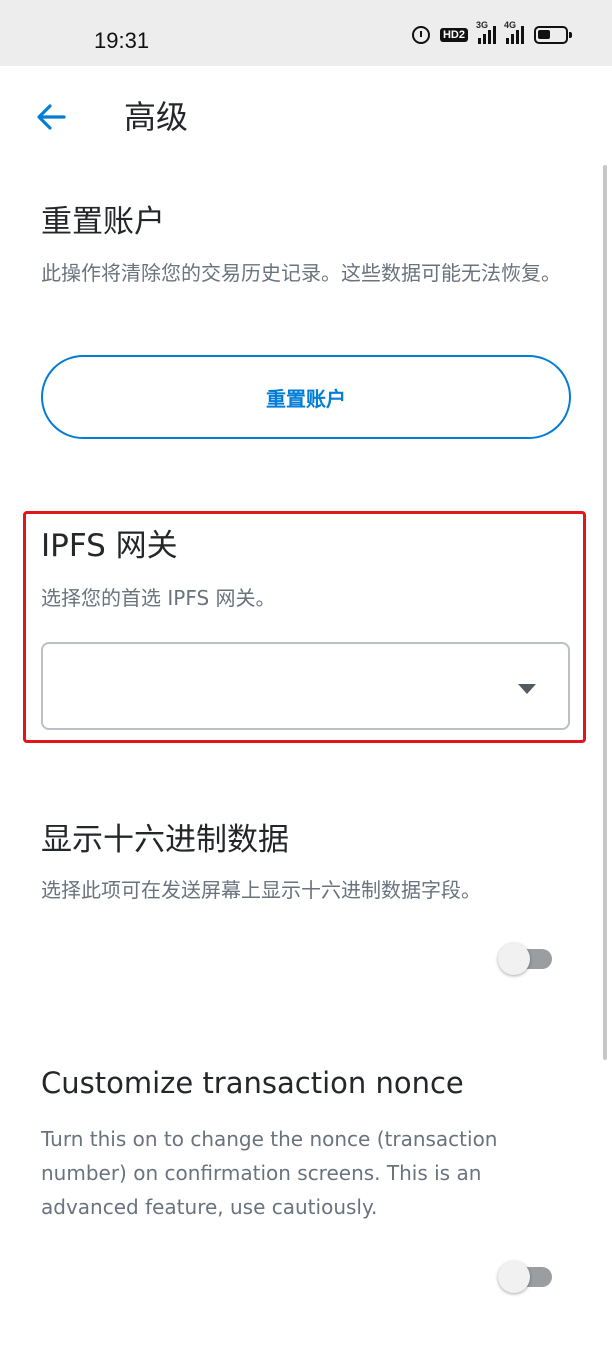 The height and width of the screenshot is (1360, 612). I want to click on signal-3g-label: 3G, so click(482, 25).